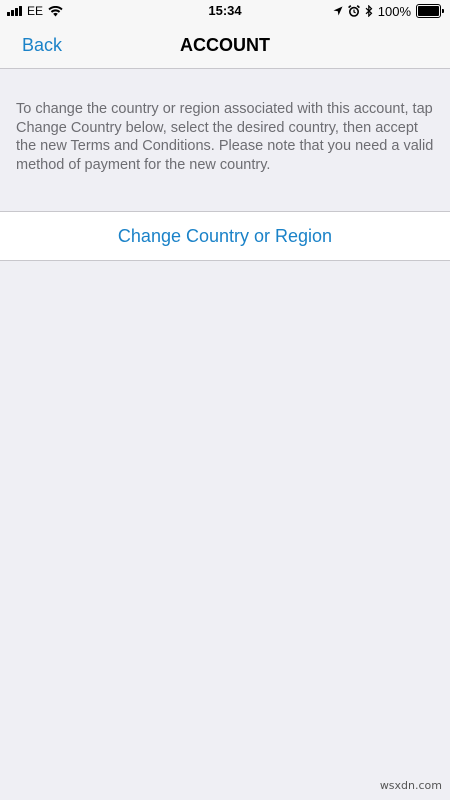 This screenshot has width=450, height=800. I want to click on battery-fill, so click(428, 11).